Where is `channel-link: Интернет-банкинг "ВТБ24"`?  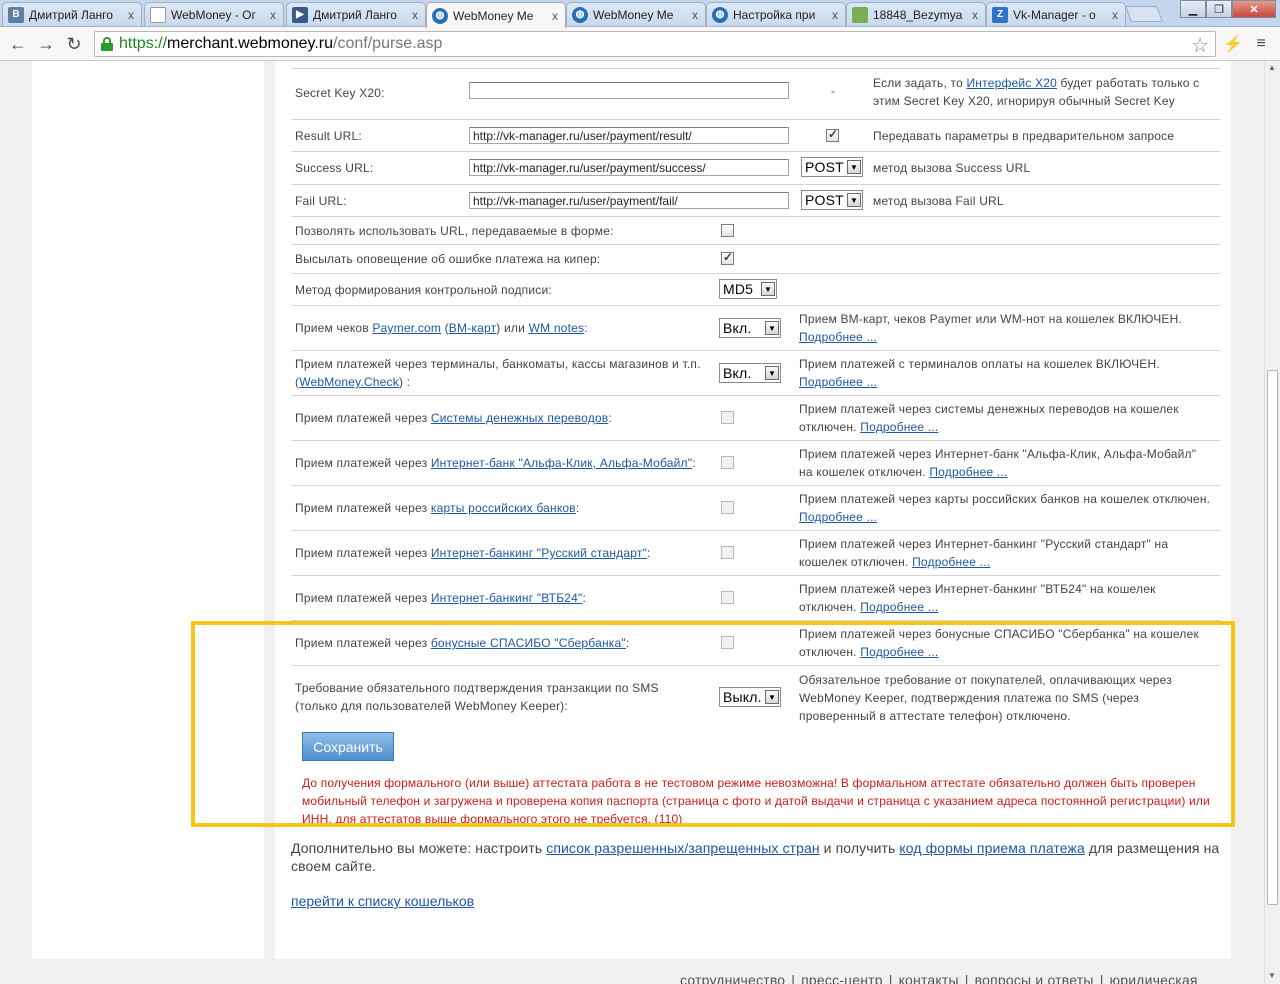
channel-link: Интернет-банкинг "ВТБ24" is located at coordinates (507, 598).